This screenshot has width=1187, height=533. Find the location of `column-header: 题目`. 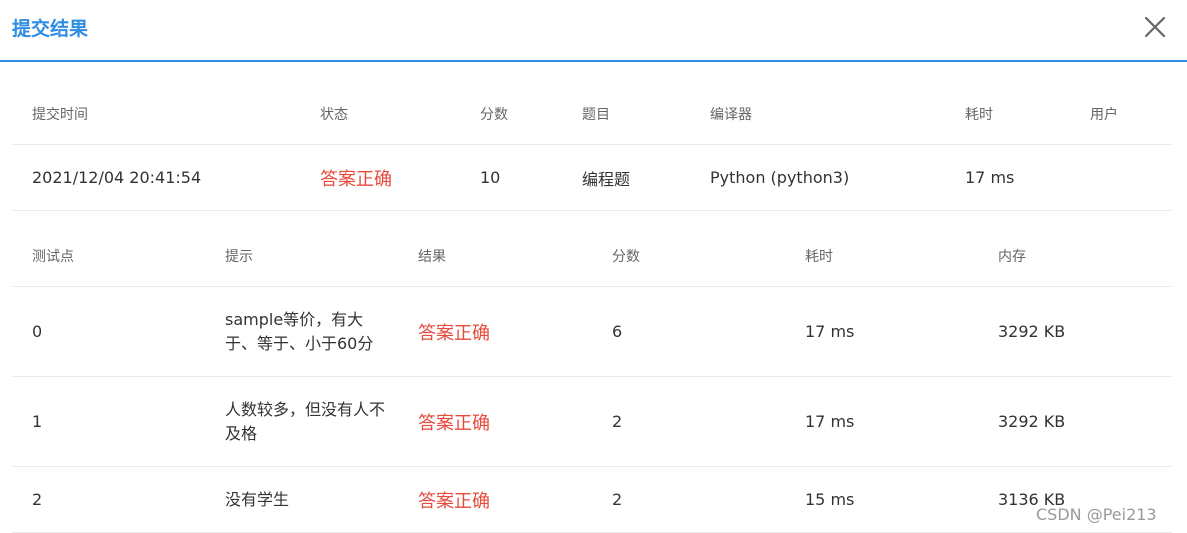

column-header: 题目 is located at coordinates (596, 114).